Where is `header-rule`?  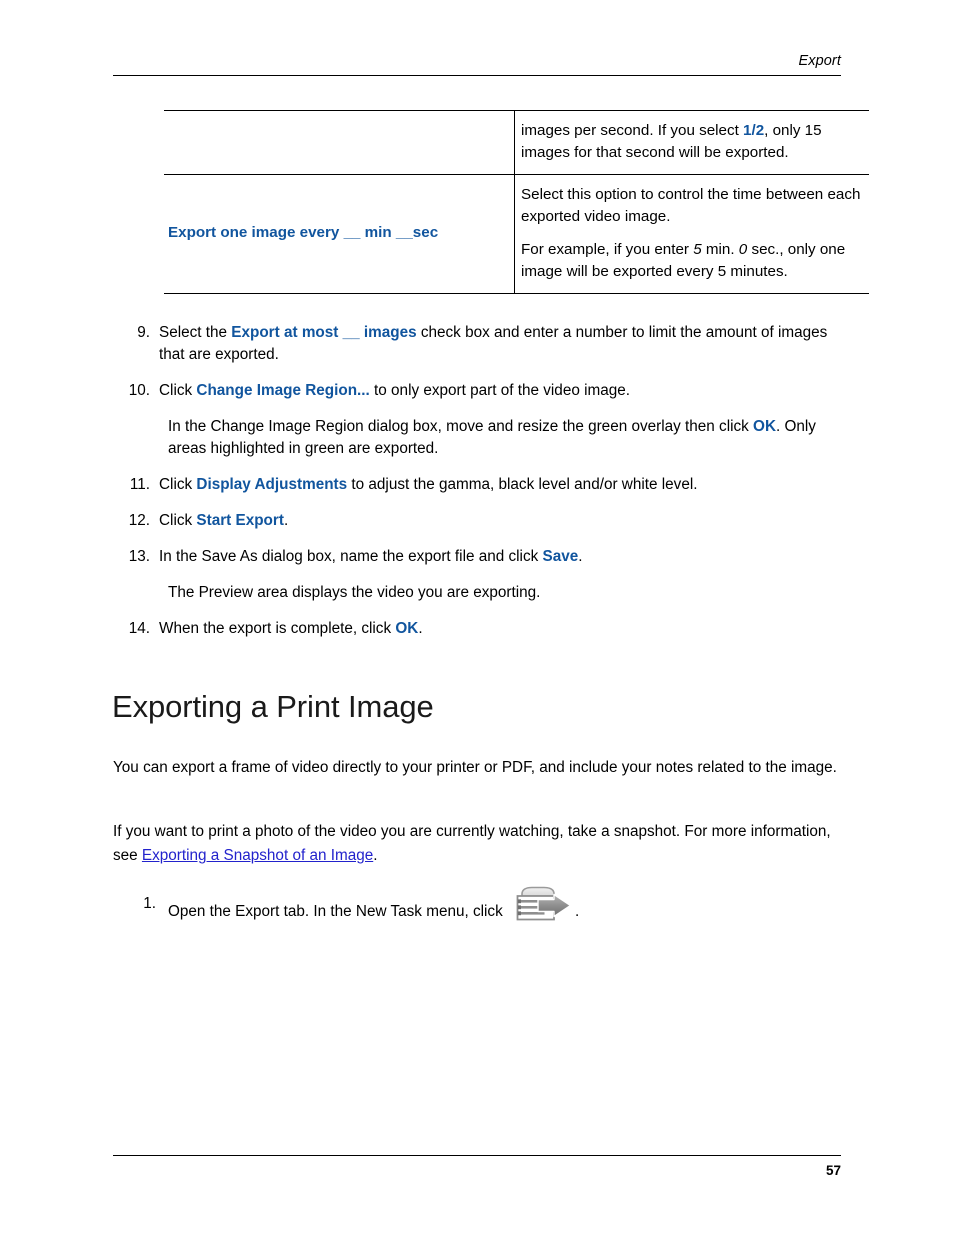
header-rule is located at coordinates (477, 75).